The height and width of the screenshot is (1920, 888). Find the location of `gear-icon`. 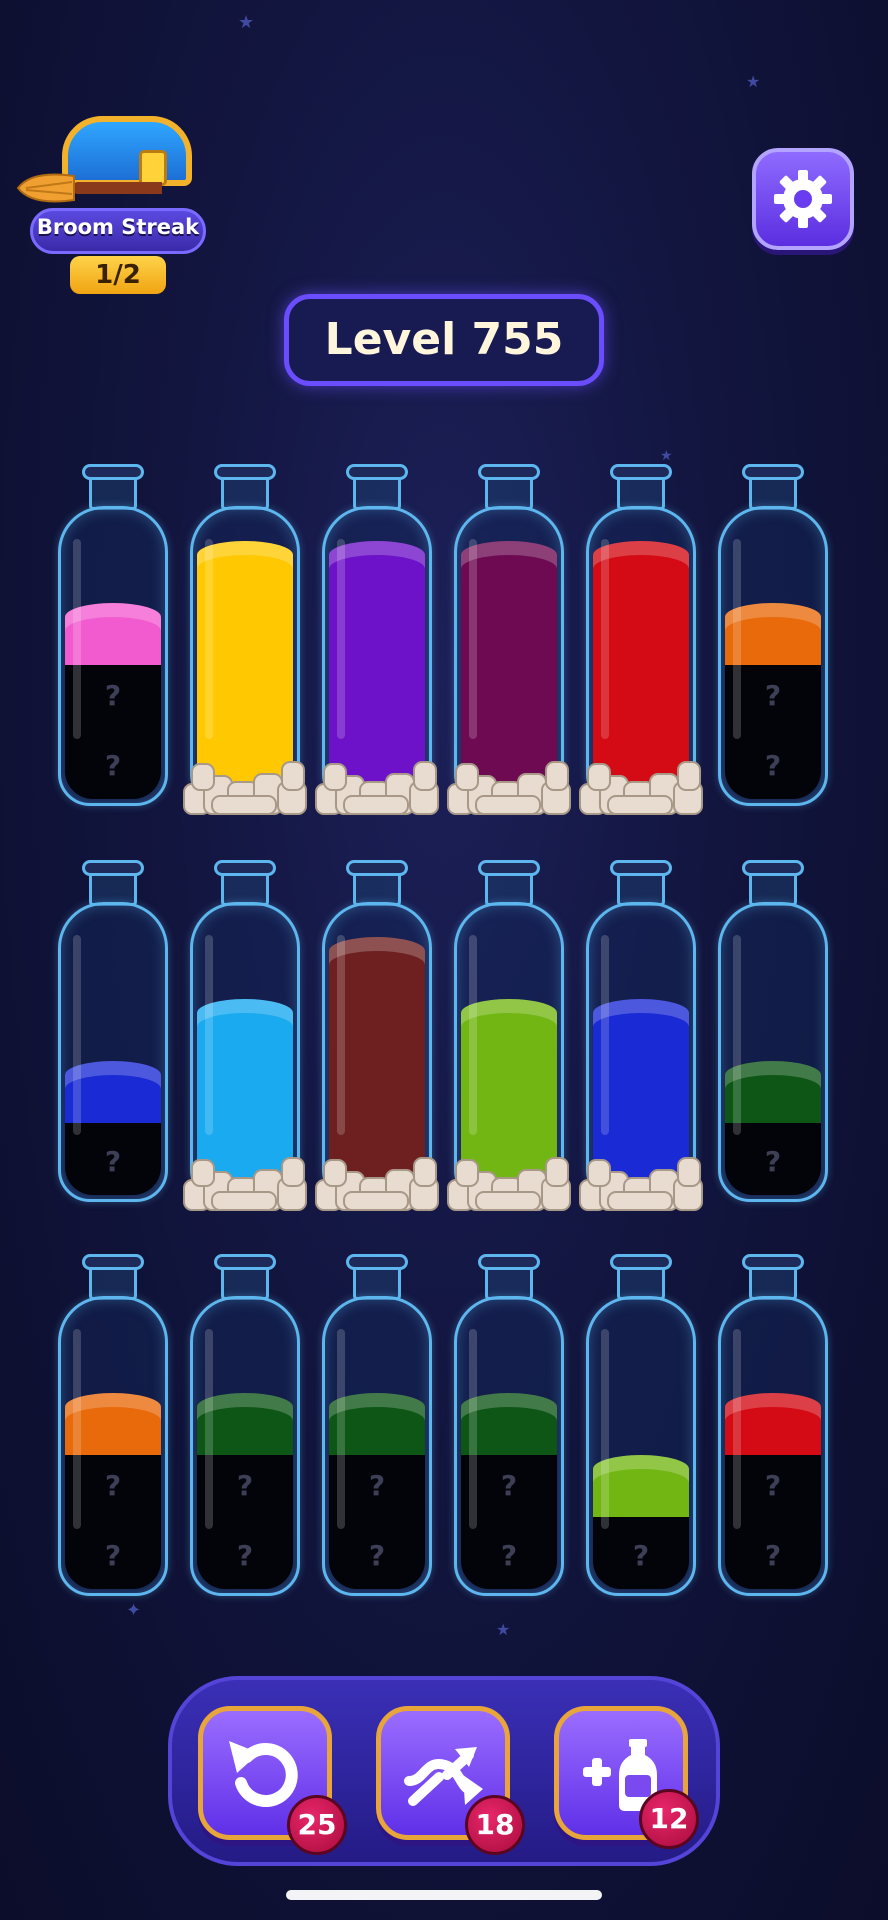

gear-icon is located at coordinates (803, 199).